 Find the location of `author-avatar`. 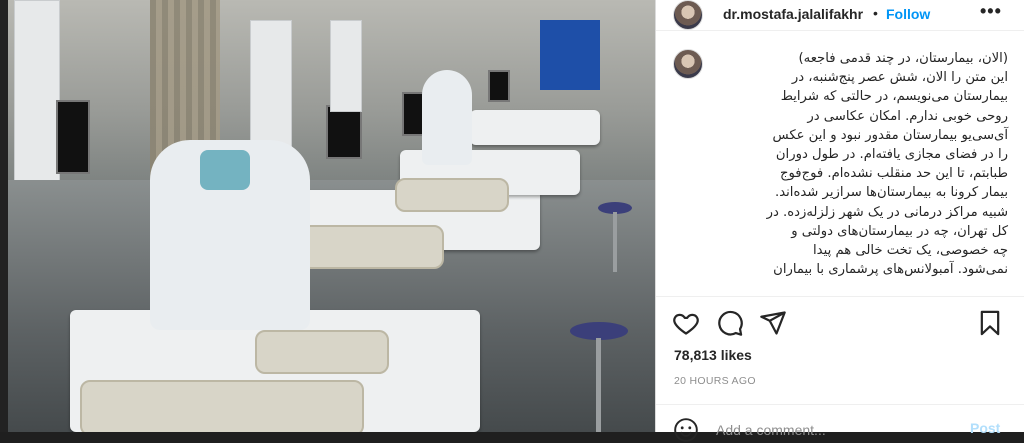

author-avatar is located at coordinates (688, 15).